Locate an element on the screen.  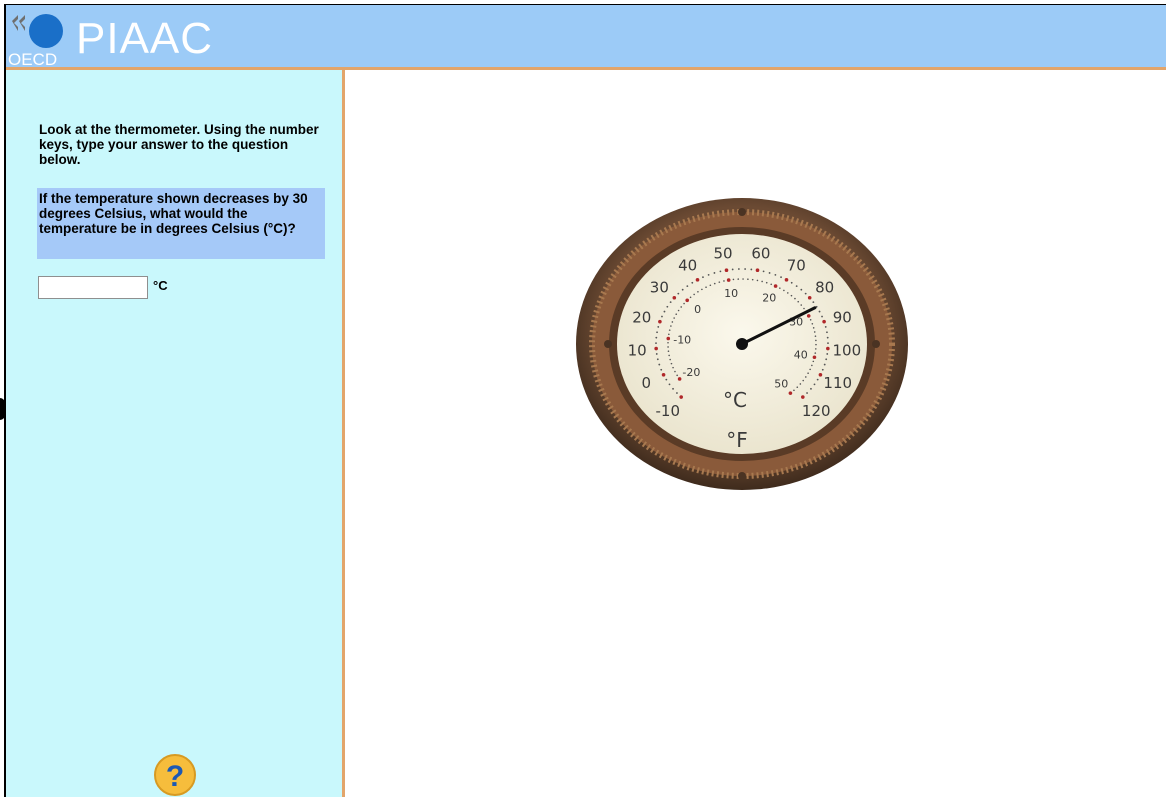
fahrenheit-unit-label: °F is located at coordinates (737, 440).